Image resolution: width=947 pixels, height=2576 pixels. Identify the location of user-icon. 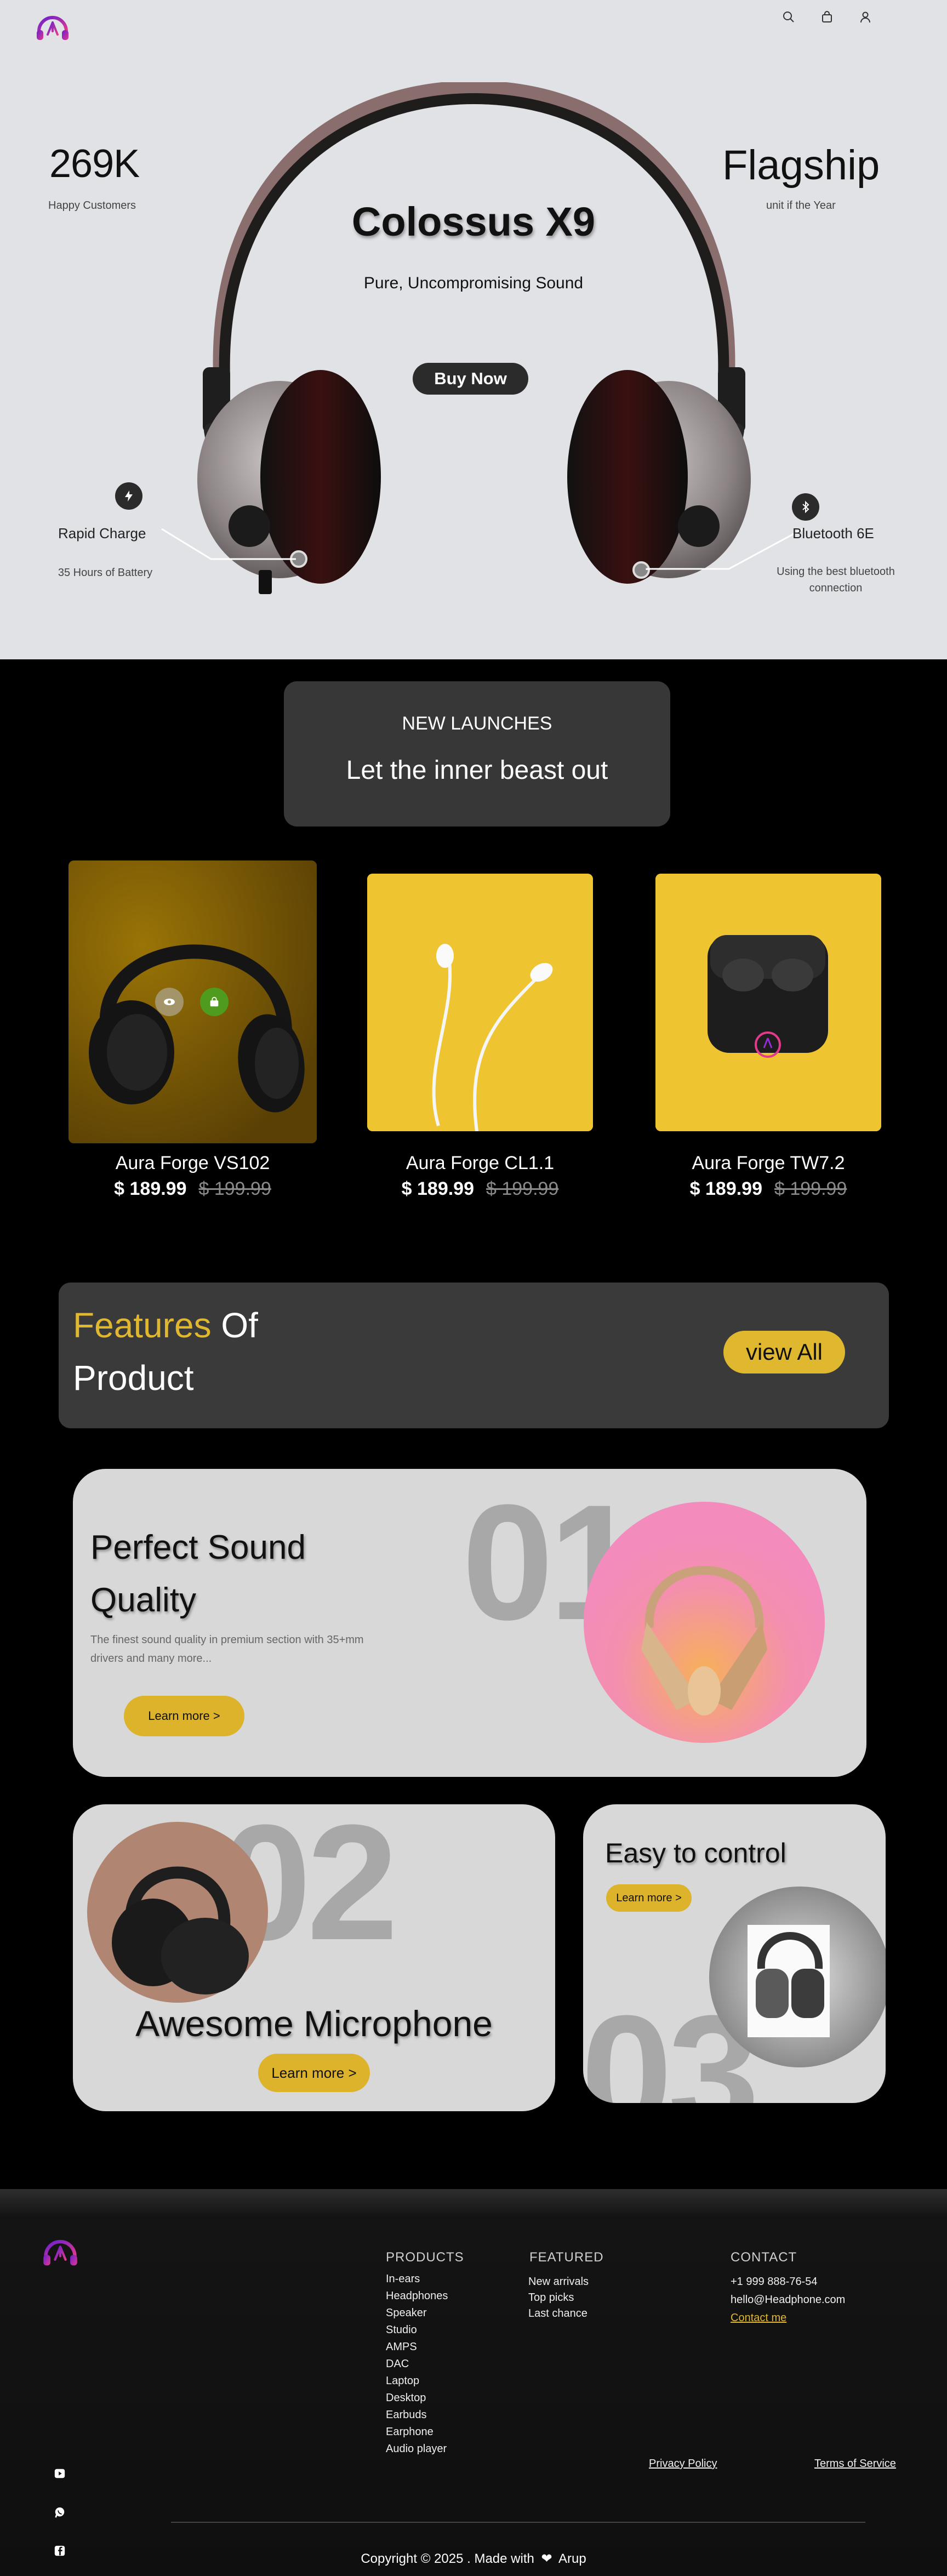
(865, 17).